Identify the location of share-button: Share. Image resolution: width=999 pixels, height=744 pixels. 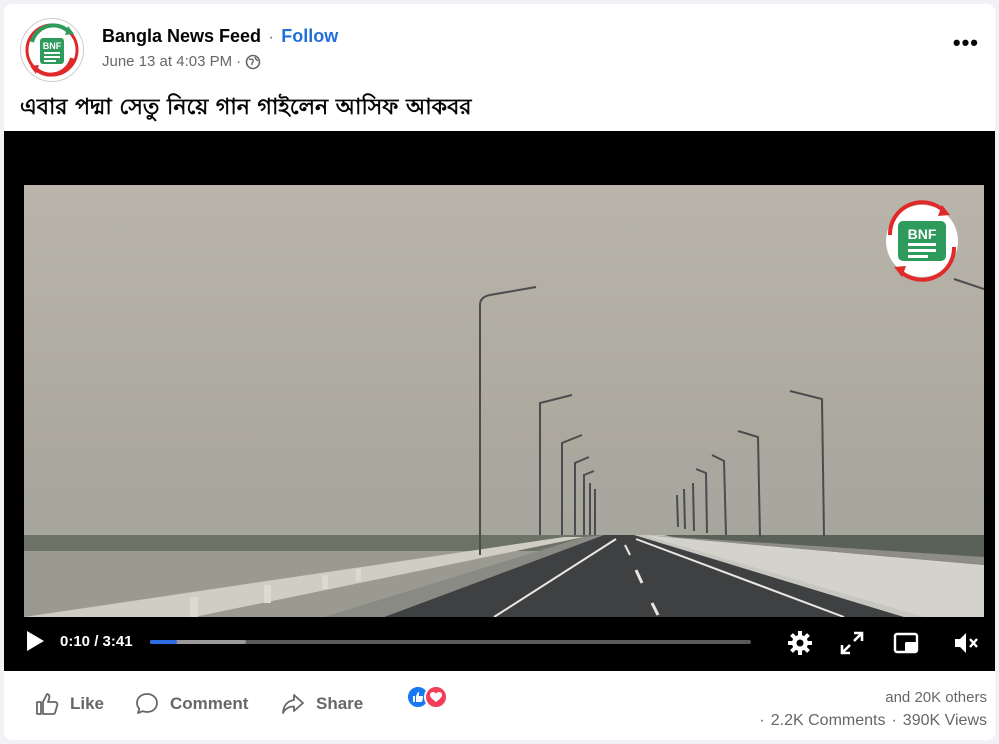
(321, 704).